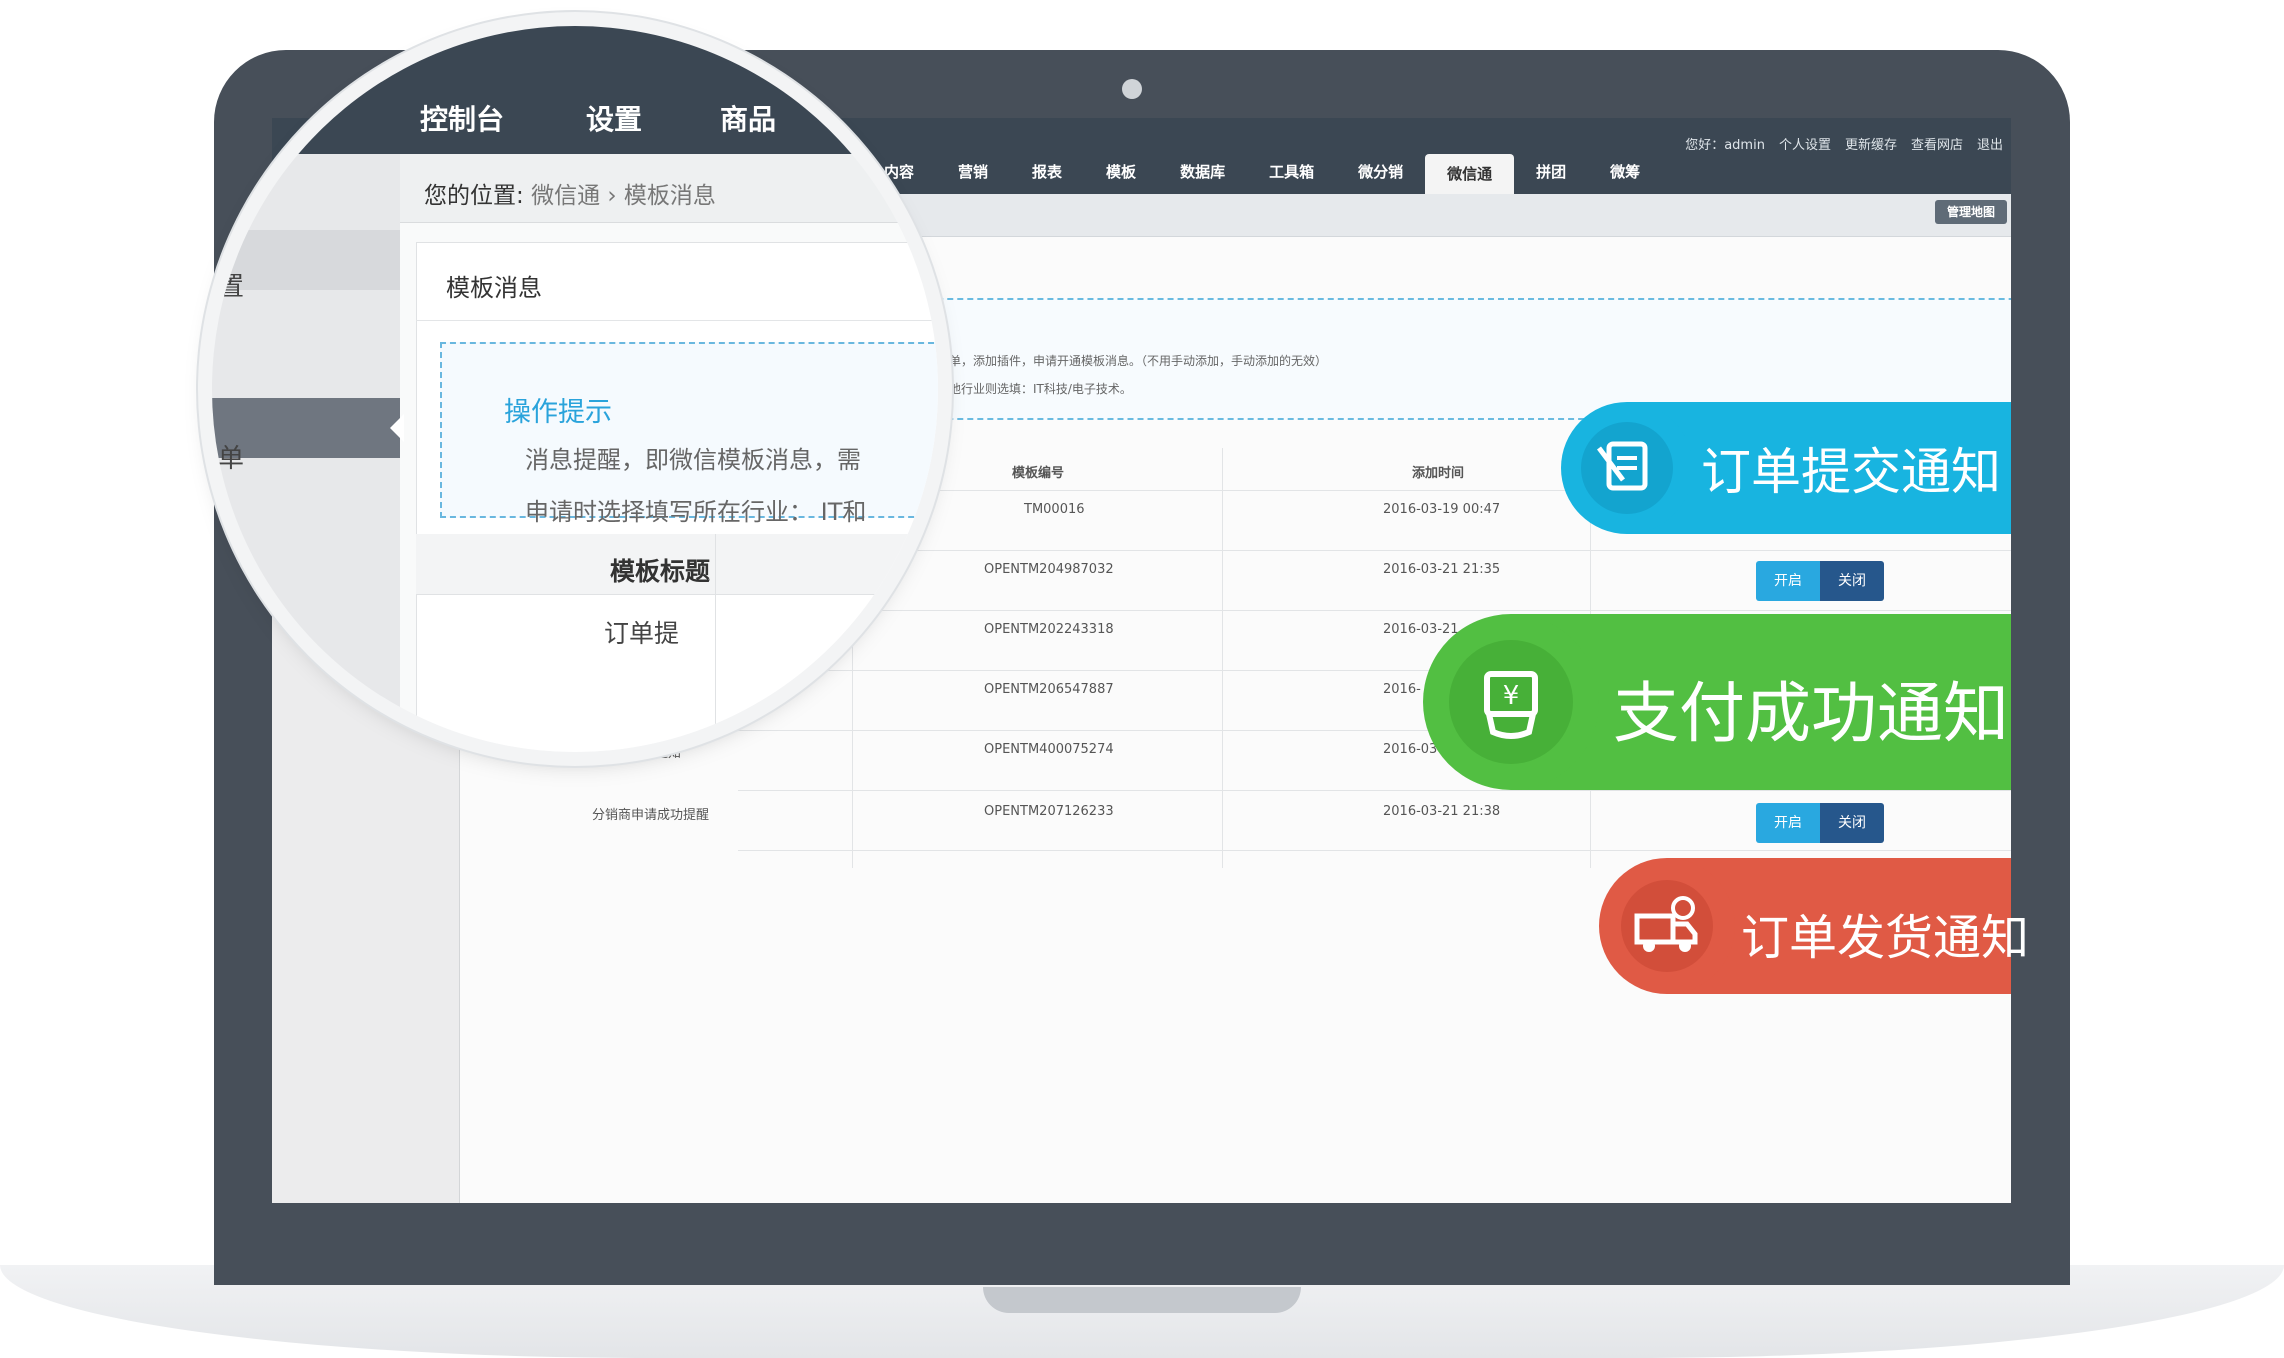 The height and width of the screenshot is (1358, 2284). I want to click on nav-item-database: 数据库, so click(1202, 172).